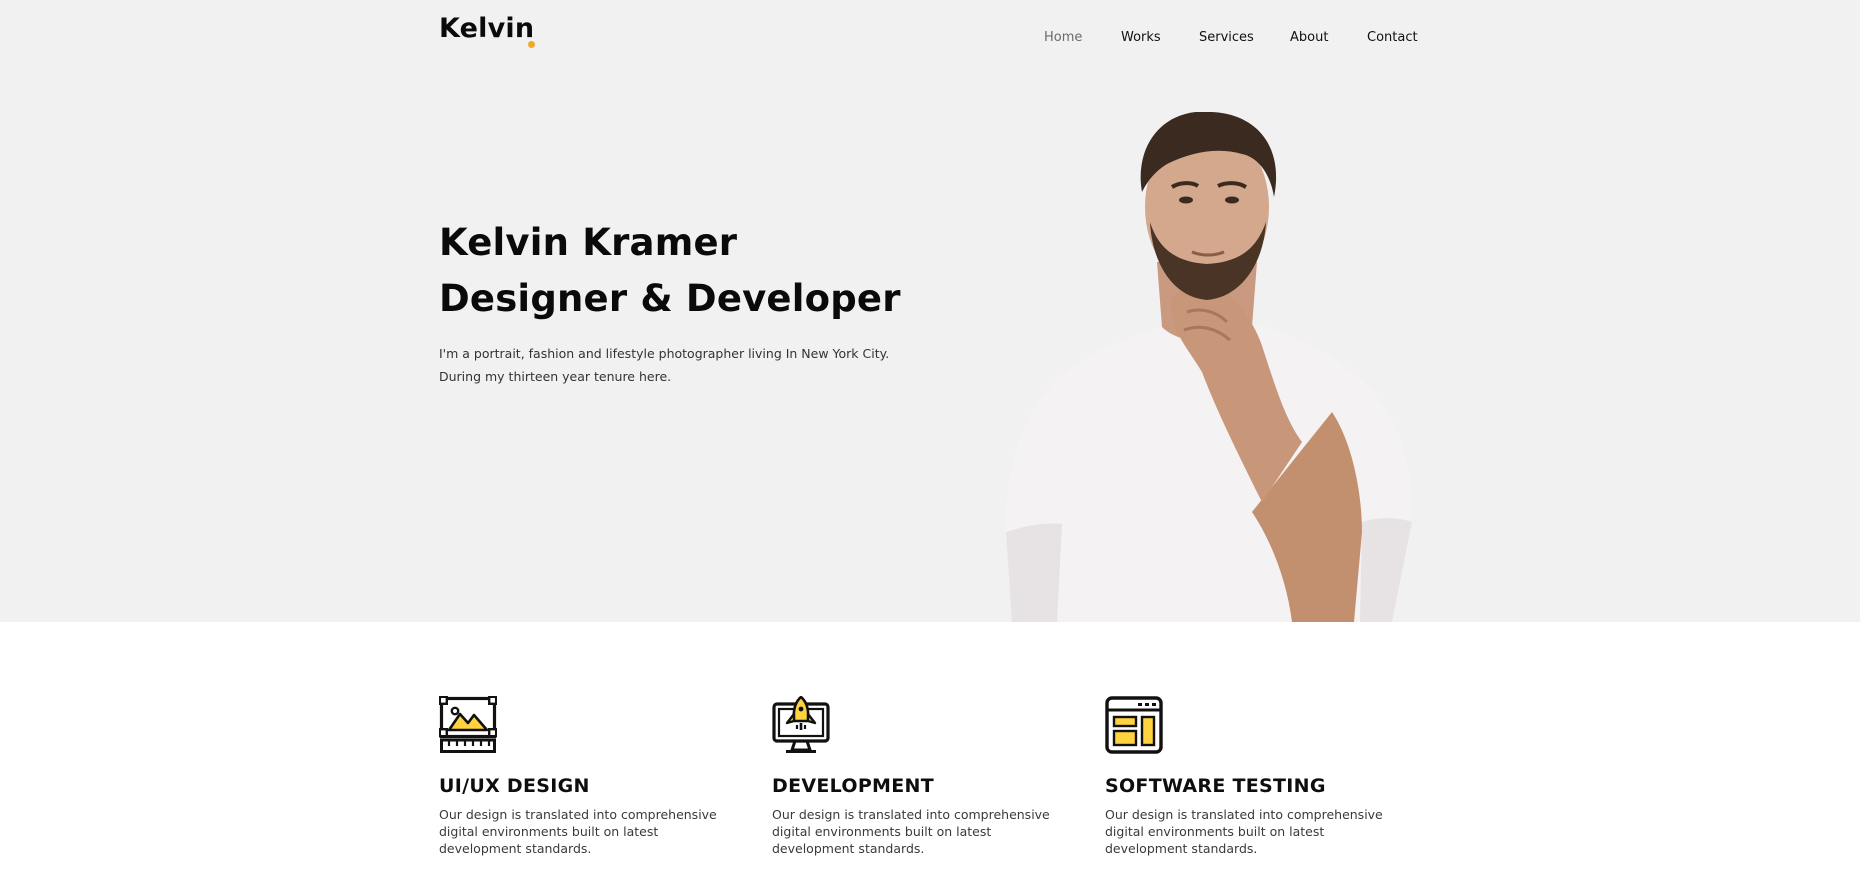 This screenshot has width=1860, height=873. What do you see at coordinates (801, 724) in the screenshot?
I see `monitor-rocket-icon` at bounding box center [801, 724].